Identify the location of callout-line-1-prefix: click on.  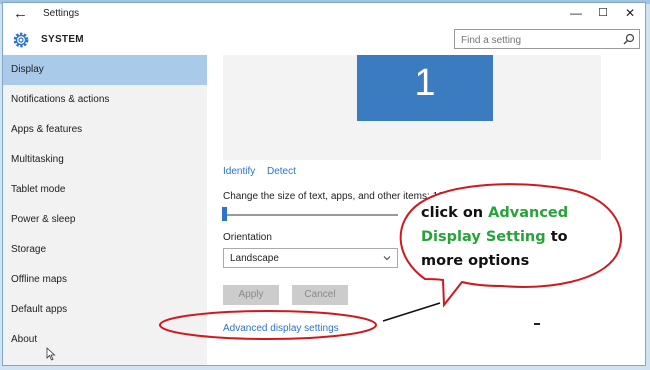
(455, 213).